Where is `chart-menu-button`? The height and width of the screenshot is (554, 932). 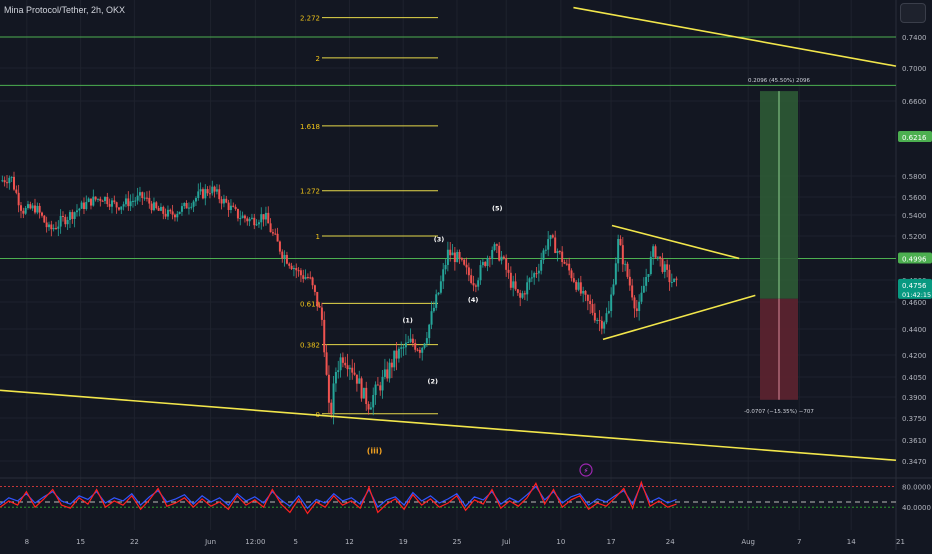 chart-menu-button is located at coordinates (913, 13).